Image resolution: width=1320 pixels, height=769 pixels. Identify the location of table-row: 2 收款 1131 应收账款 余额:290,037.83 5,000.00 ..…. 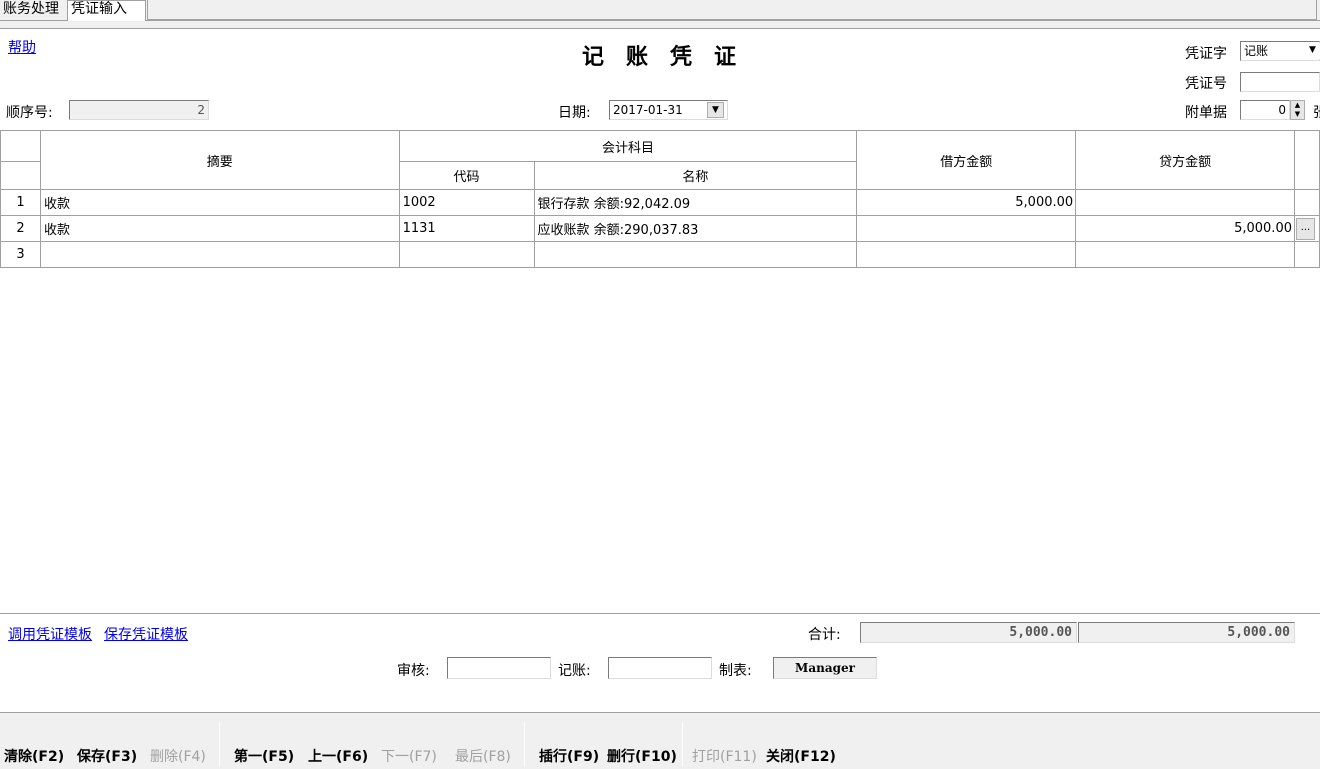
(660, 228).